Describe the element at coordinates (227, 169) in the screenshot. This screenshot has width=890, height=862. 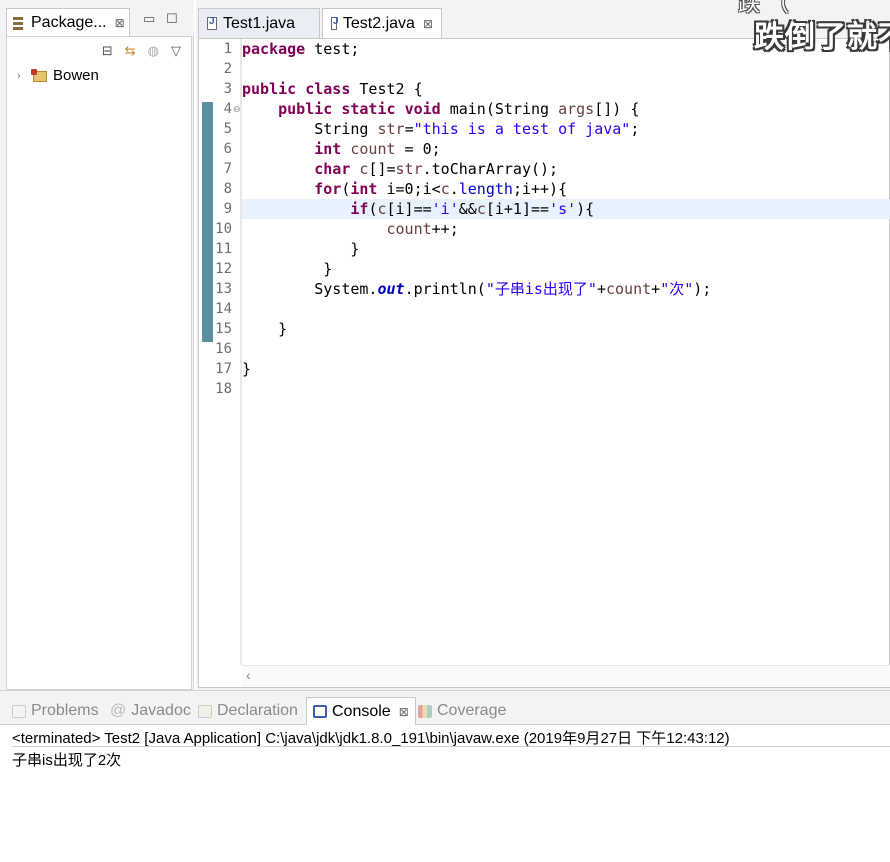
I see `line-number: 7` at that location.